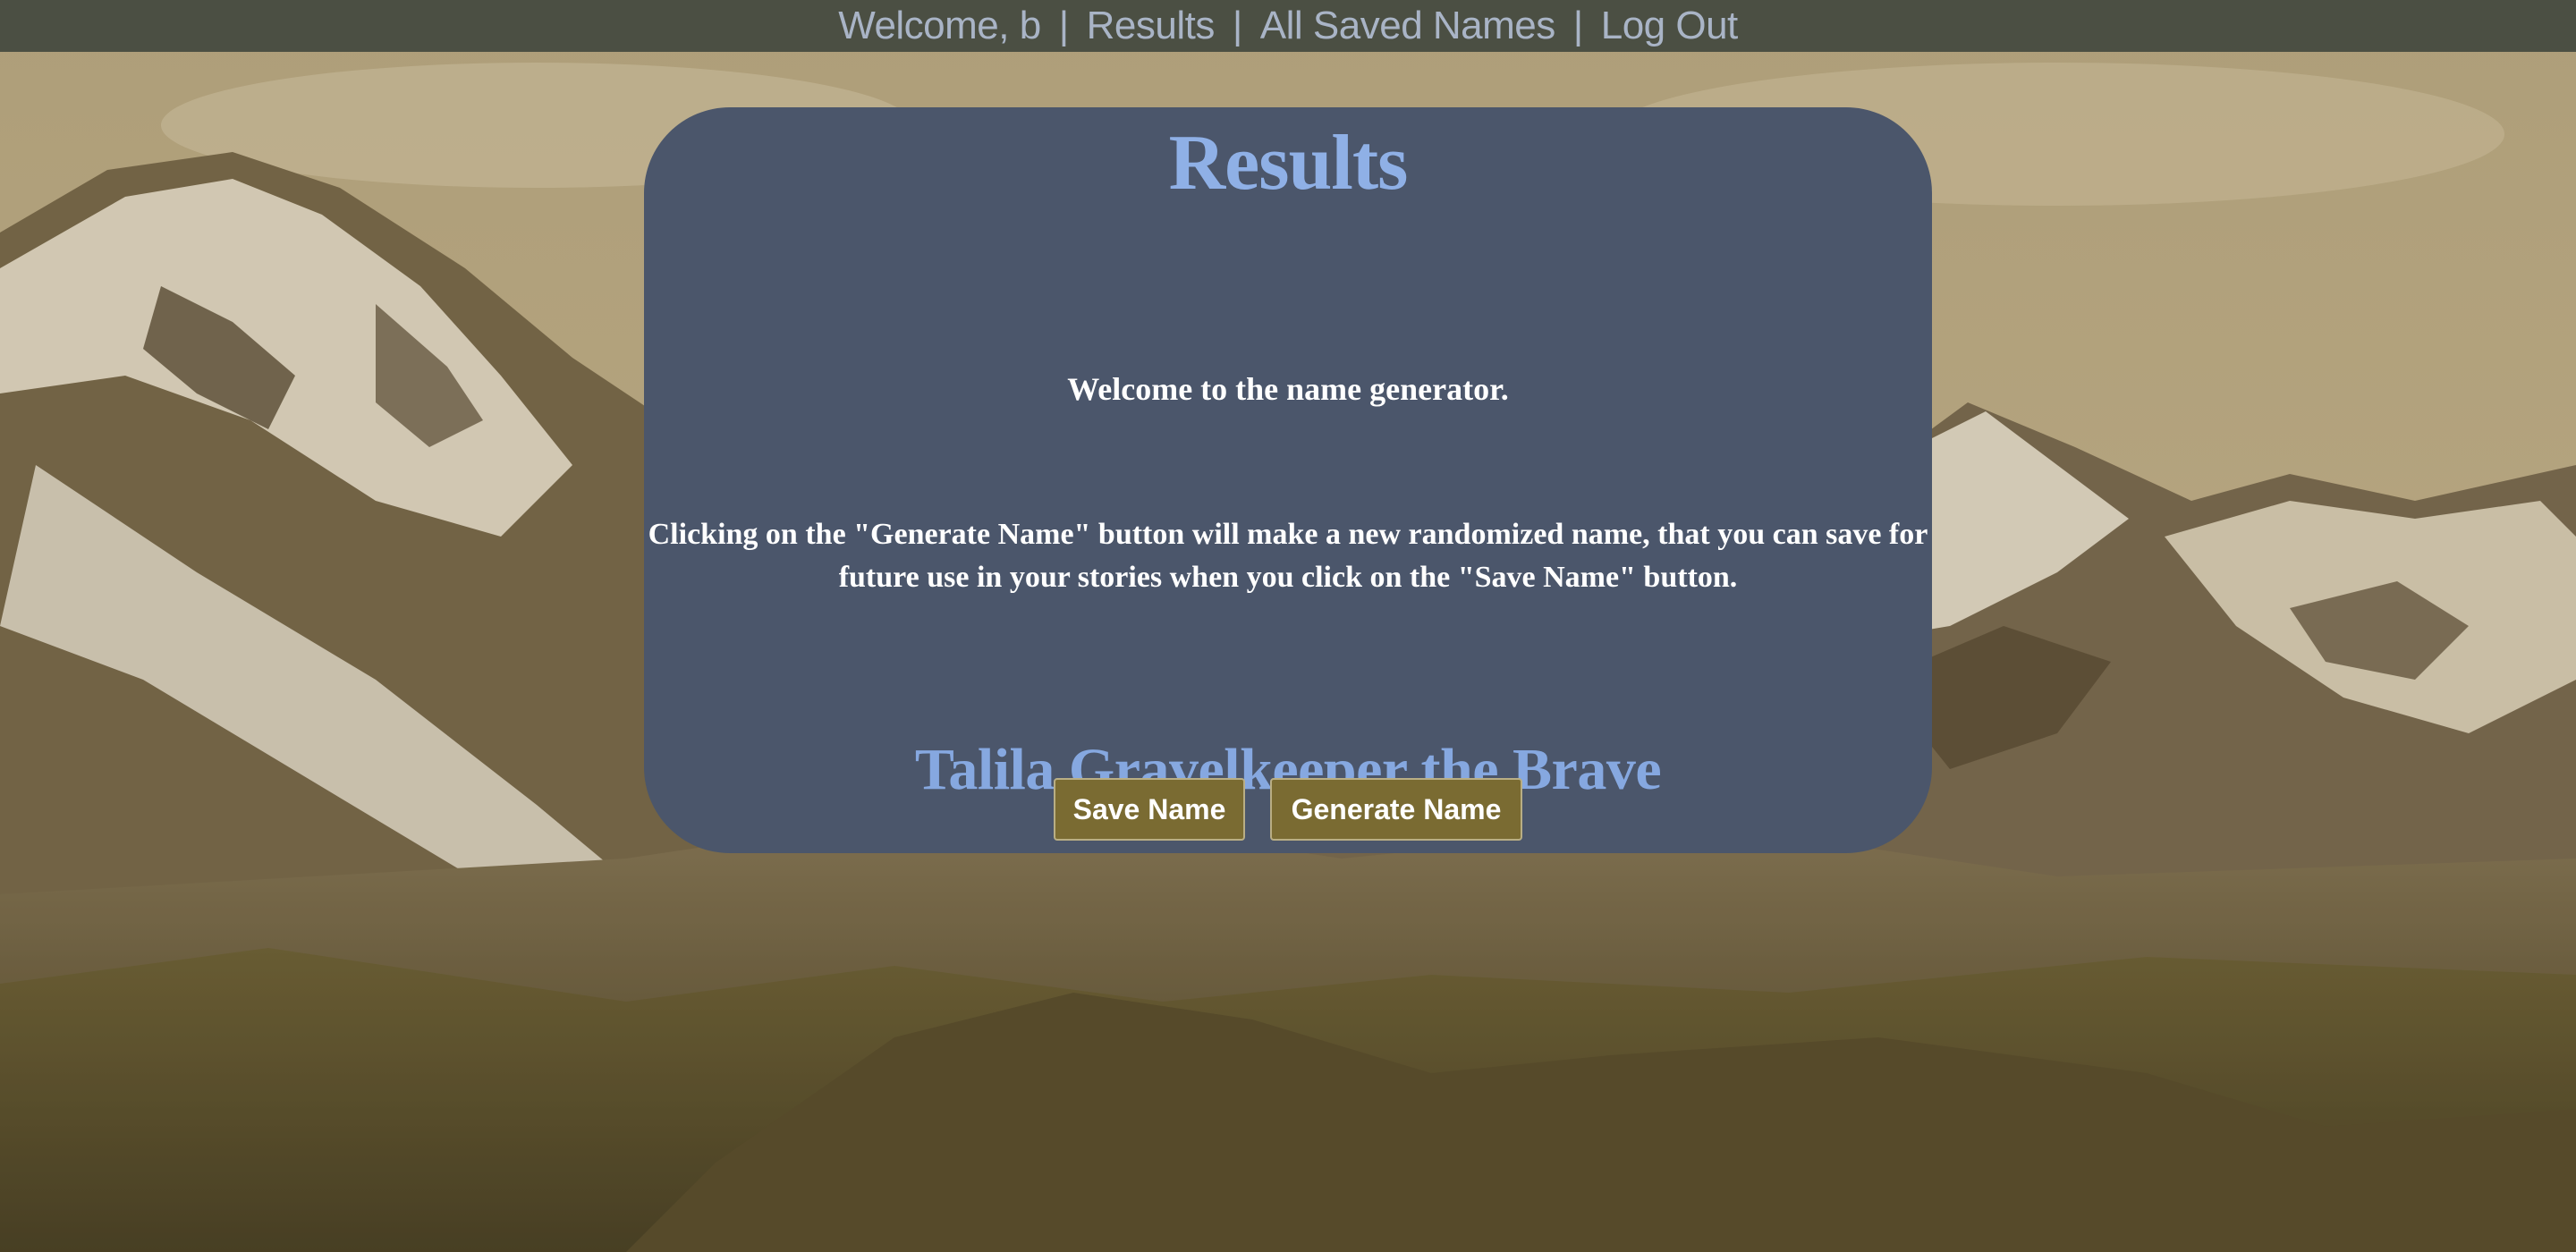 The image size is (2576, 1252). What do you see at coordinates (1288, 389) in the screenshot?
I see `intro-text: Welcome to the name generator.` at bounding box center [1288, 389].